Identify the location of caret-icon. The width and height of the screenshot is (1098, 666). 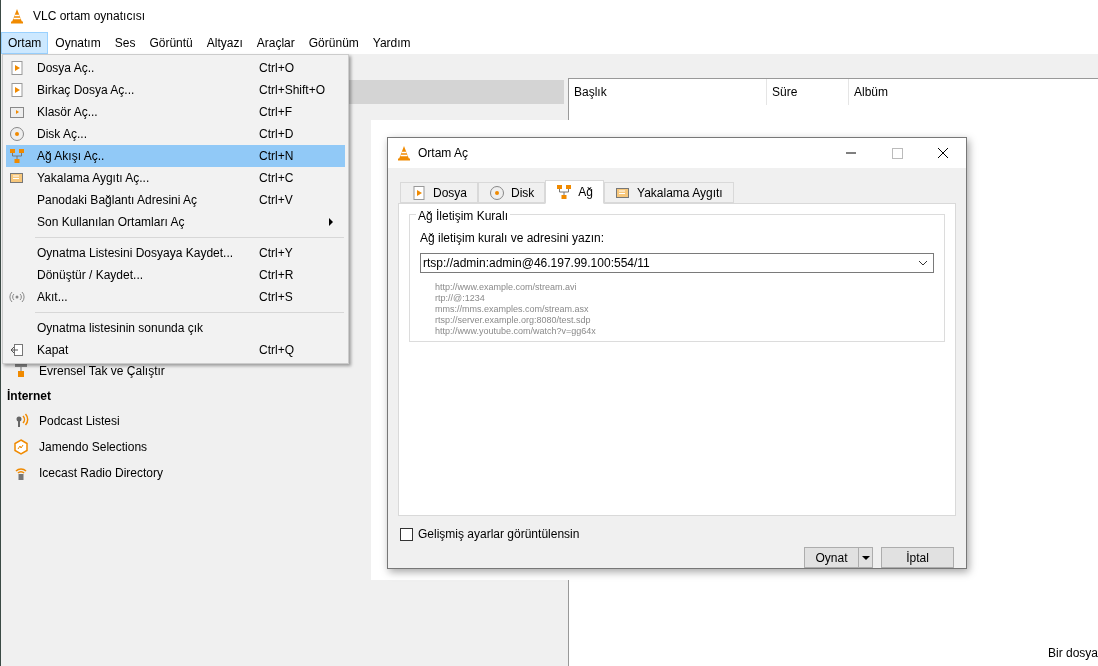
(865, 557).